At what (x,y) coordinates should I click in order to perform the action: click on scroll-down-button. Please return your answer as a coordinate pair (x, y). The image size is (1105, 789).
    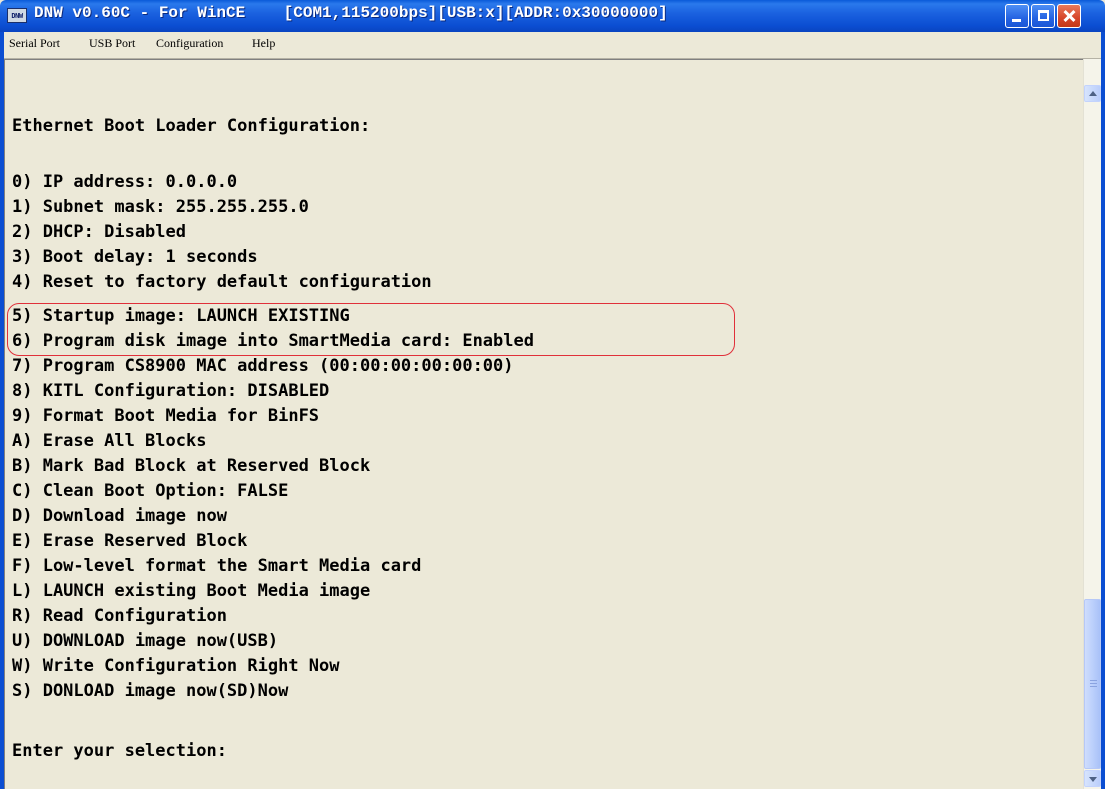
    Looking at the image, I should click on (1092, 778).